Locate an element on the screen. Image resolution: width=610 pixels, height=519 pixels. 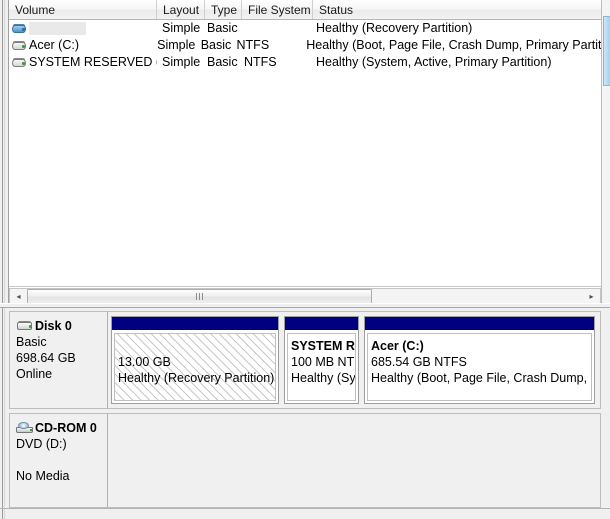
partition-status: Healthy (Recovery Partition) is located at coordinates (196, 378).